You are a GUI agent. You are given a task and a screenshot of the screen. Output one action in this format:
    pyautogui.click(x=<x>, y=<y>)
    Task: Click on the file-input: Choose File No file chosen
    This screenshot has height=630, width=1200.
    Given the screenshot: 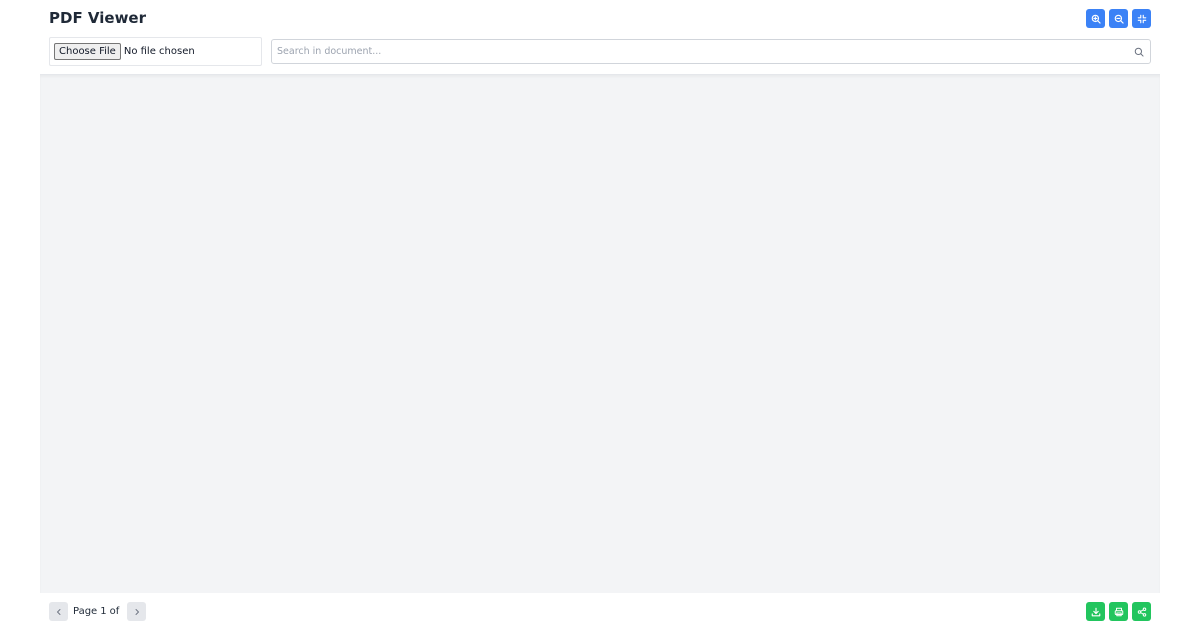 What is the action you would take?
    pyautogui.click(x=155, y=51)
    